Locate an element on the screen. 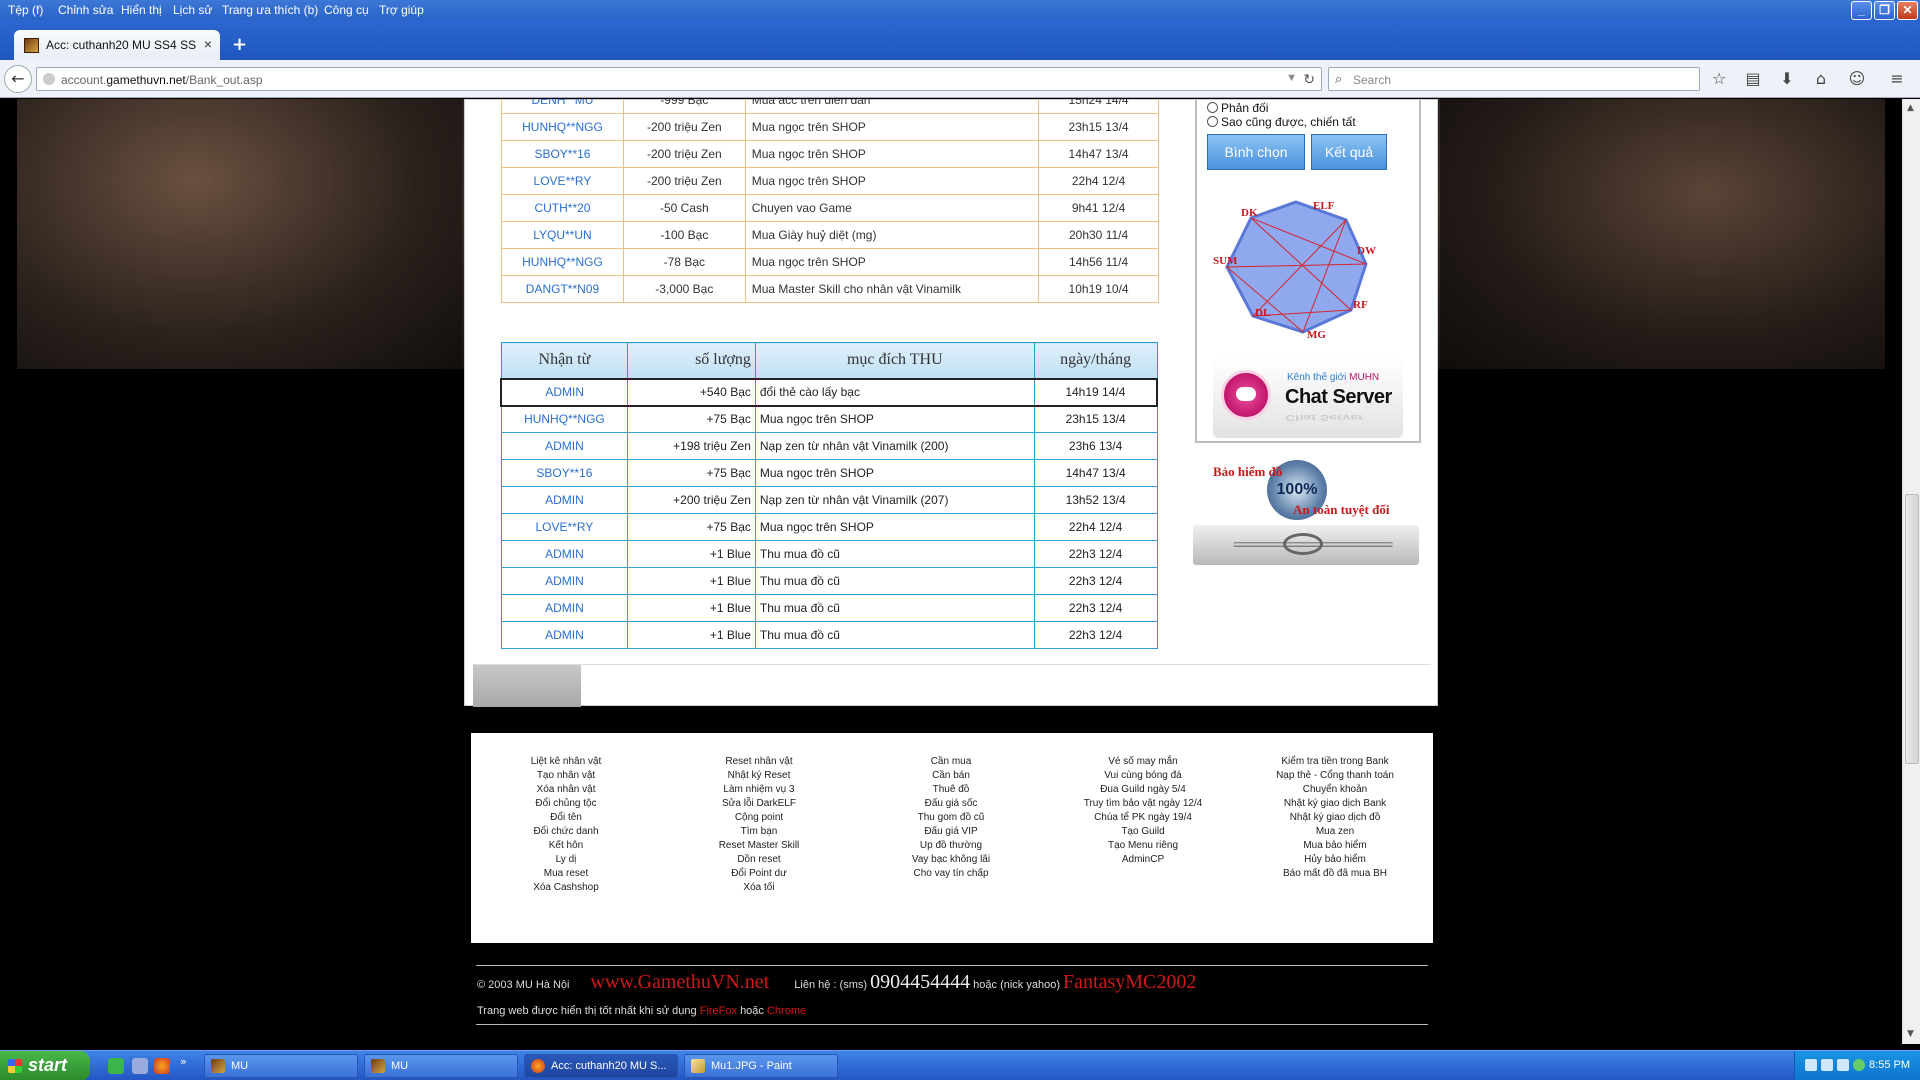  taskbar-button-mu-2: MU is located at coordinates (441, 1066).